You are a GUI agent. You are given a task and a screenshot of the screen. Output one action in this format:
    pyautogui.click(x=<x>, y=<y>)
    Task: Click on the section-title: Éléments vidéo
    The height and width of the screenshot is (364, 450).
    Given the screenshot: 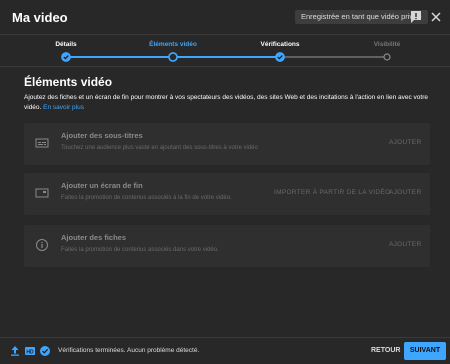 What is the action you would take?
    pyautogui.click(x=68, y=82)
    